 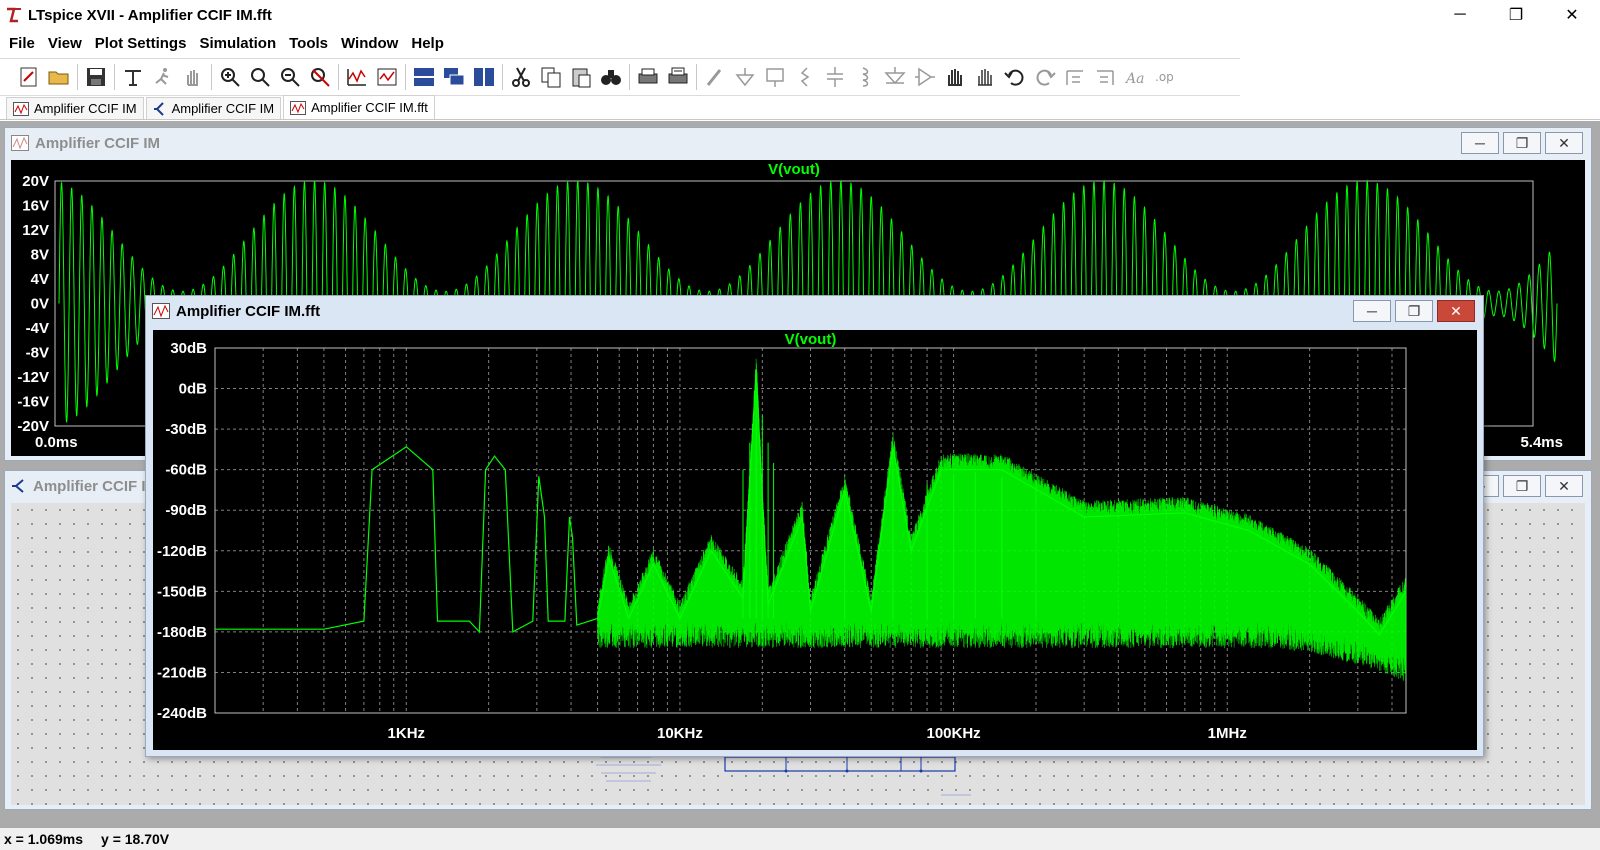 What do you see at coordinates (133, 77) in the screenshot?
I see `control-panel-button` at bounding box center [133, 77].